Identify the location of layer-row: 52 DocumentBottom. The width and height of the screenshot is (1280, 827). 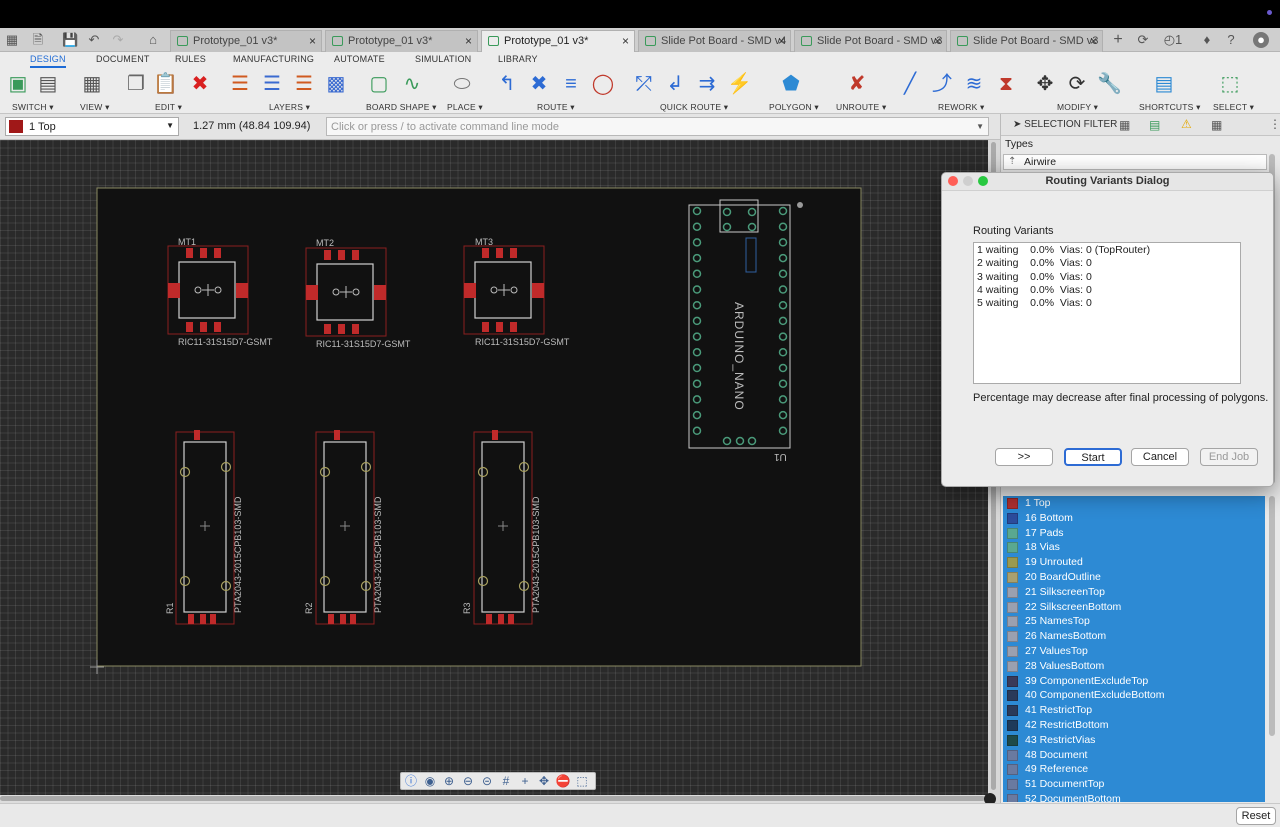
(1134, 797).